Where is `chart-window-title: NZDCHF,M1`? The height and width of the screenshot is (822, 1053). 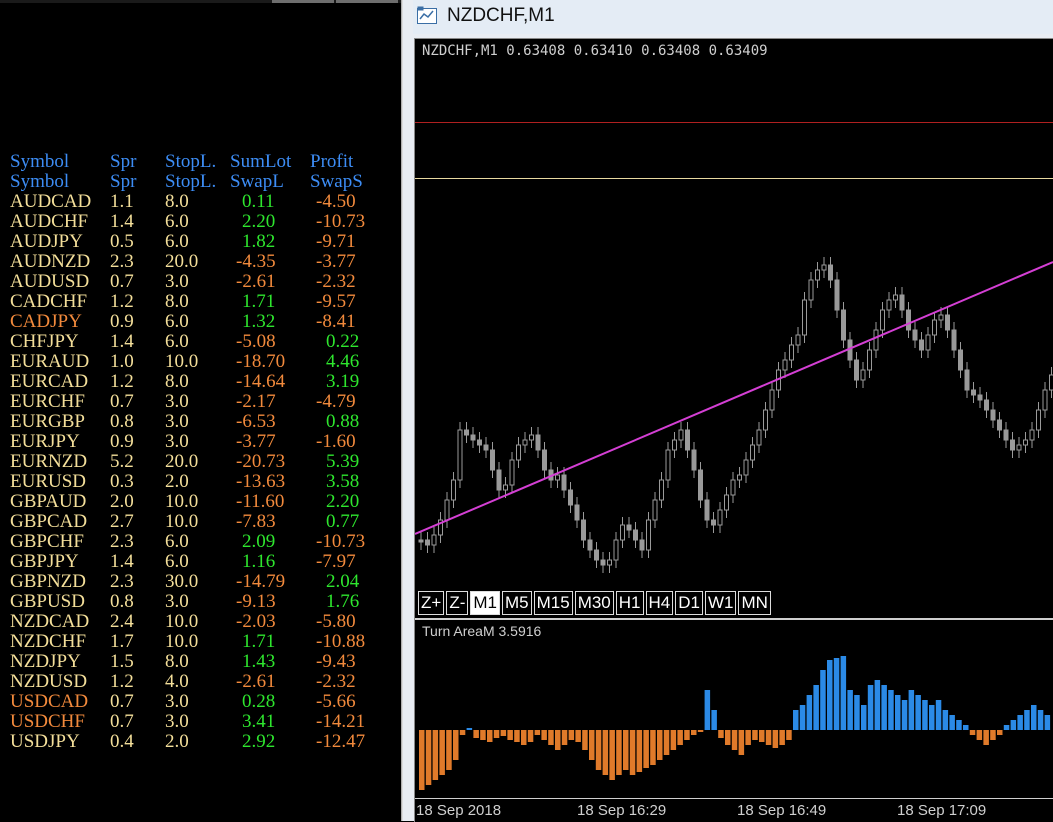 chart-window-title: NZDCHF,M1 is located at coordinates (501, 16).